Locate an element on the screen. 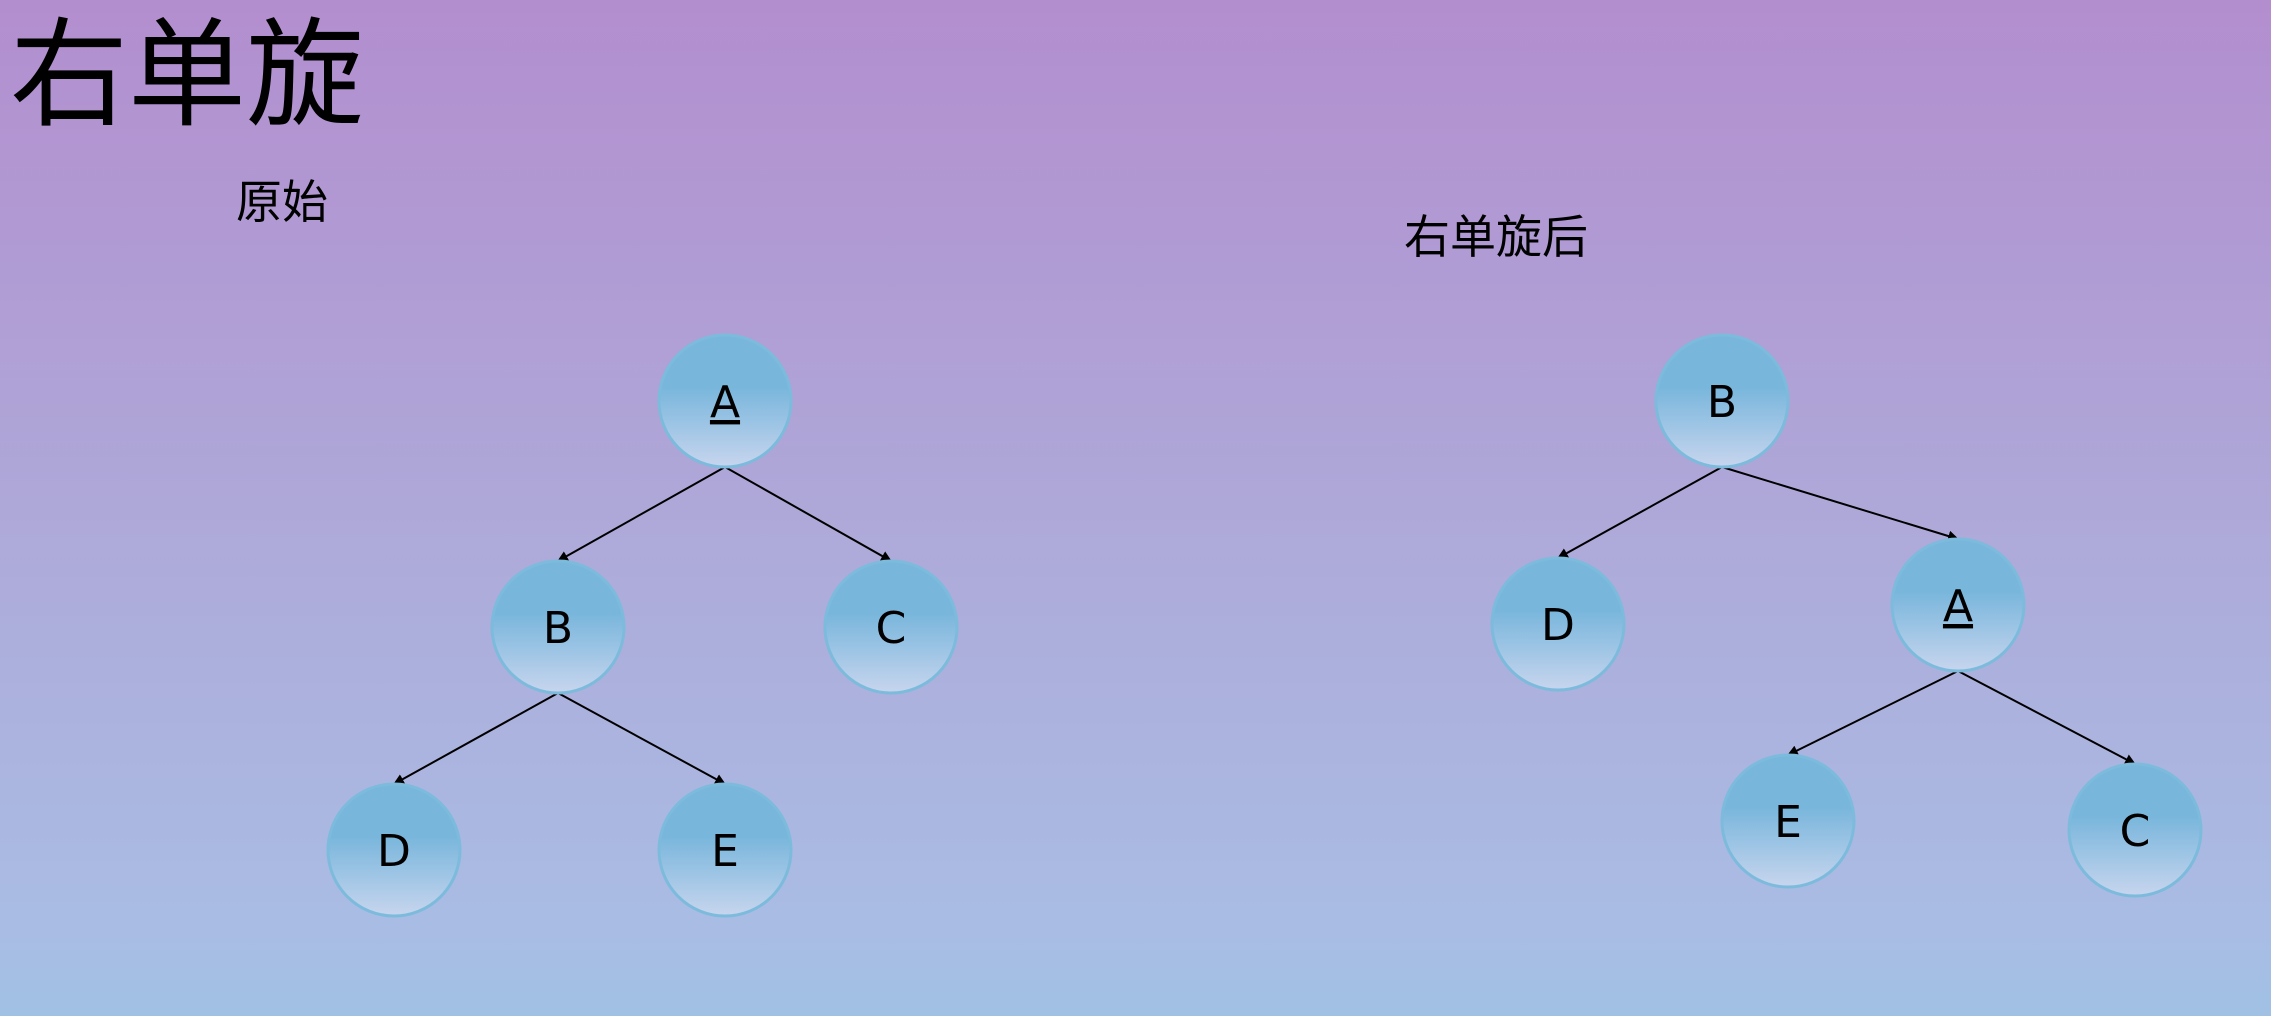 This screenshot has height=1016, width=2271. left-tree-edge-B-E is located at coordinates (641, 738).